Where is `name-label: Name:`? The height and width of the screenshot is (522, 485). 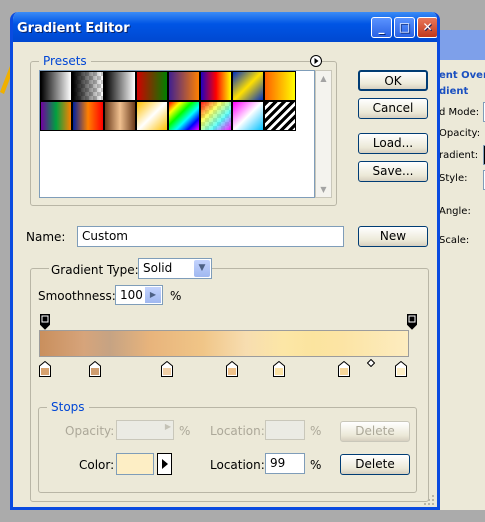 name-label: Name: is located at coordinates (46, 237).